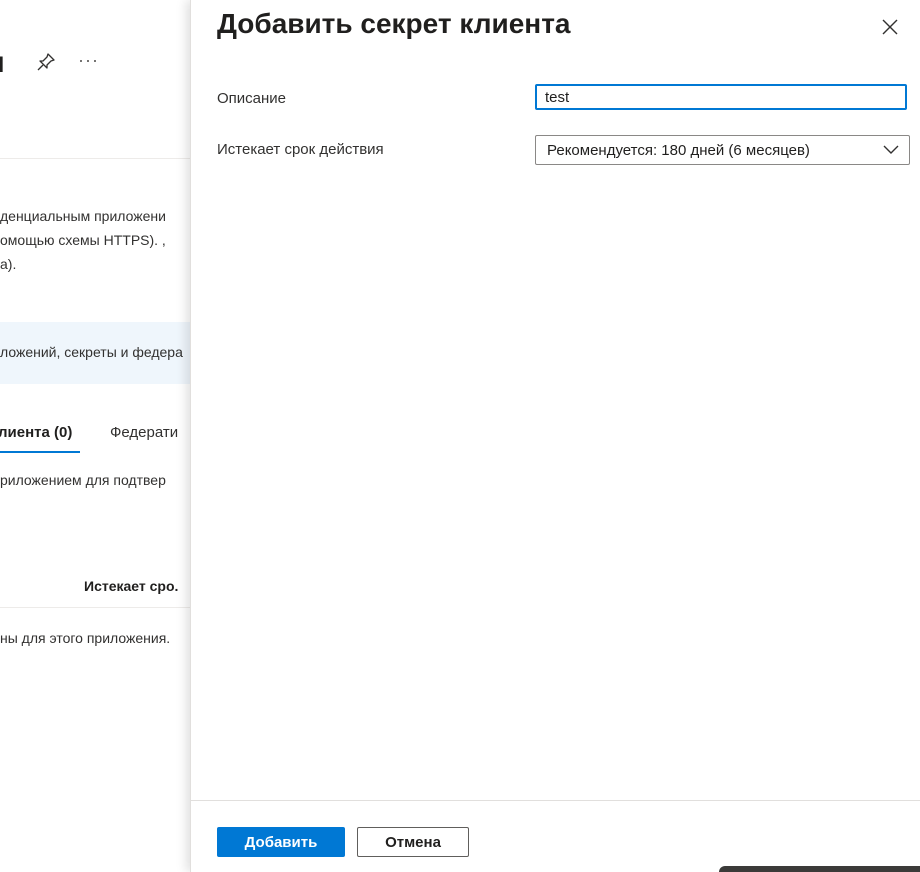  What do you see at coordinates (2, 64) in the screenshot?
I see `page-title-fragment: I` at bounding box center [2, 64].